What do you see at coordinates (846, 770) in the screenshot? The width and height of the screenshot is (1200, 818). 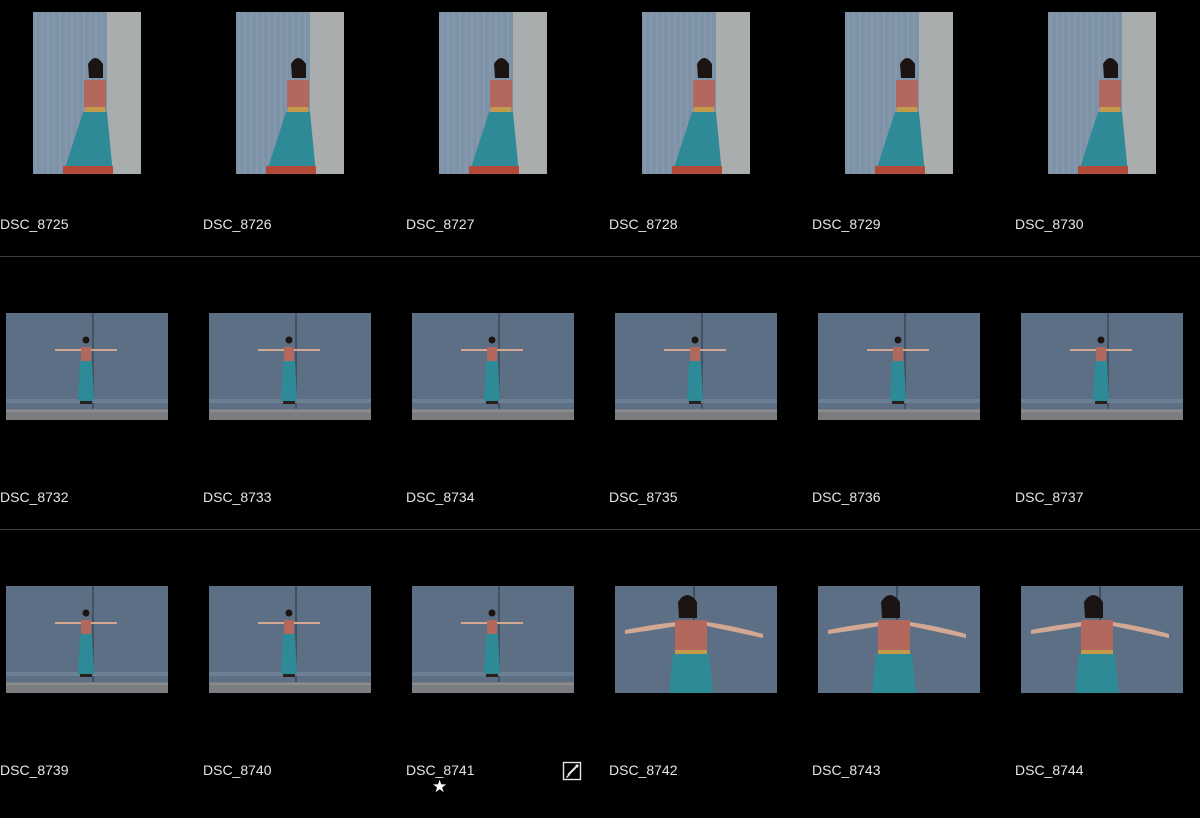 I see `photo-filename: DSC_8743` at bounding box center [846, 770].